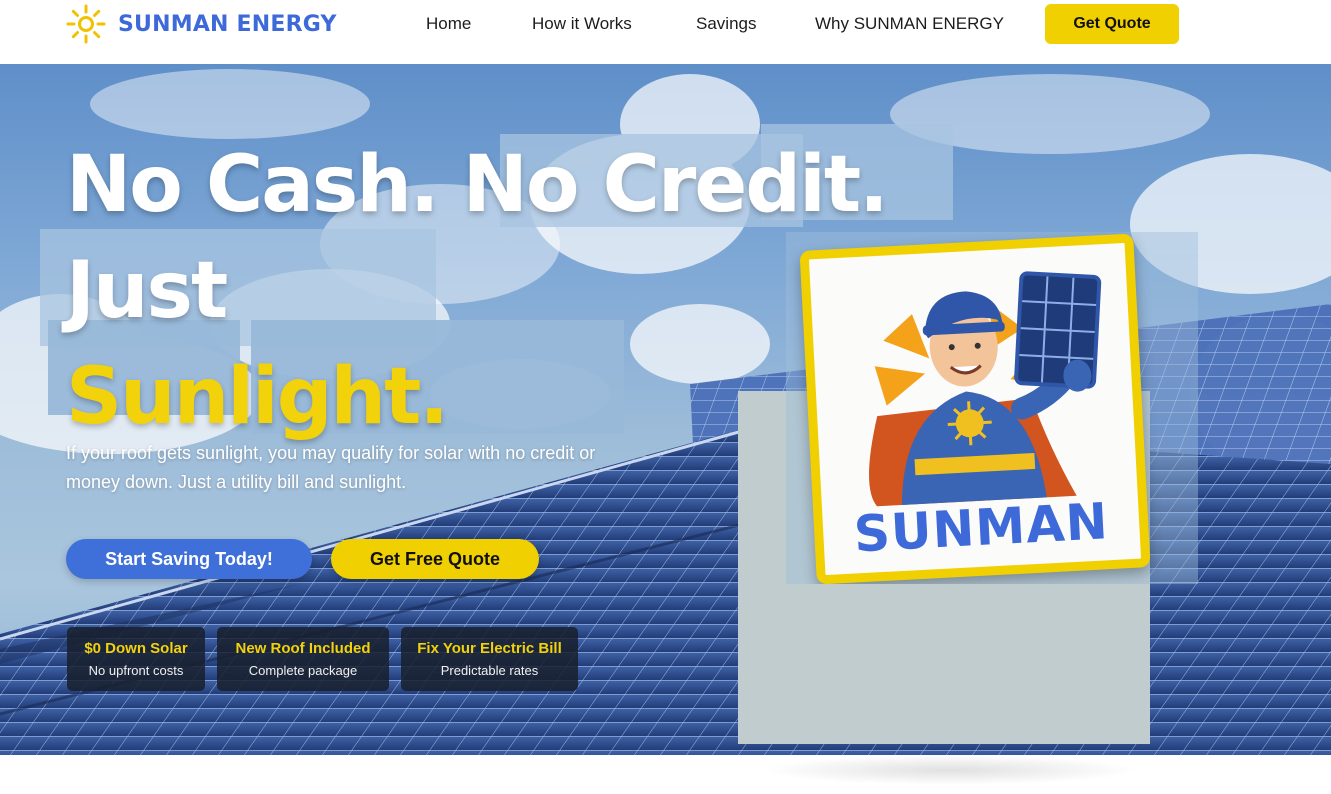 This screenshot has height=794, width=1331. Describe the element at coordinates (136, 659) in the screenshot. I see `feature-badge: $0 Down Solar No upfront costs` at that location.